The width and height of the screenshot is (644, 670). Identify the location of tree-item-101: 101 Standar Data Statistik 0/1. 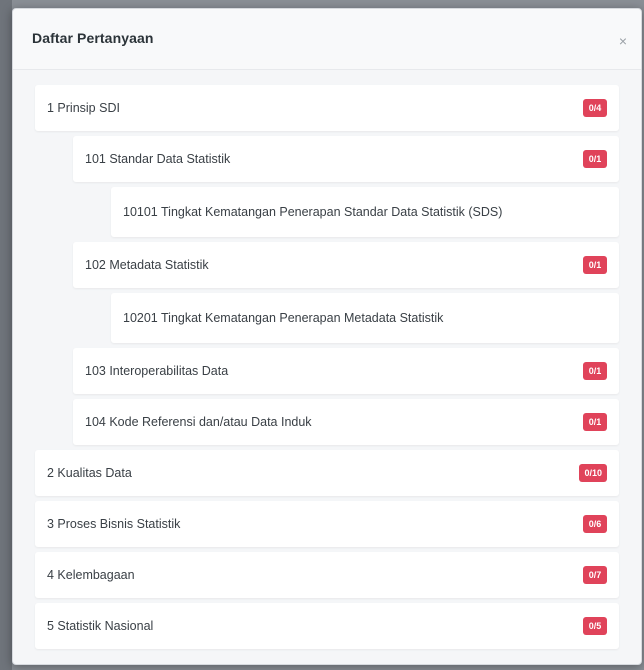
(346, 159).